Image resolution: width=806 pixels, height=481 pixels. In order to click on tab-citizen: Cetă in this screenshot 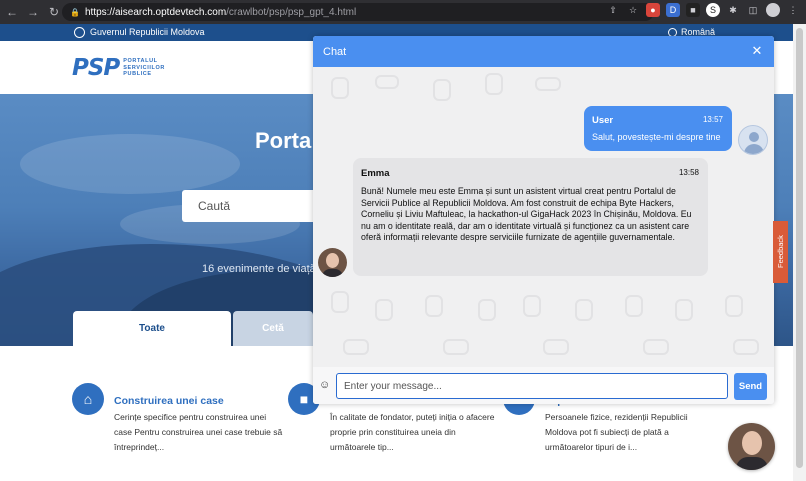, I will do `click(273, 328)`.